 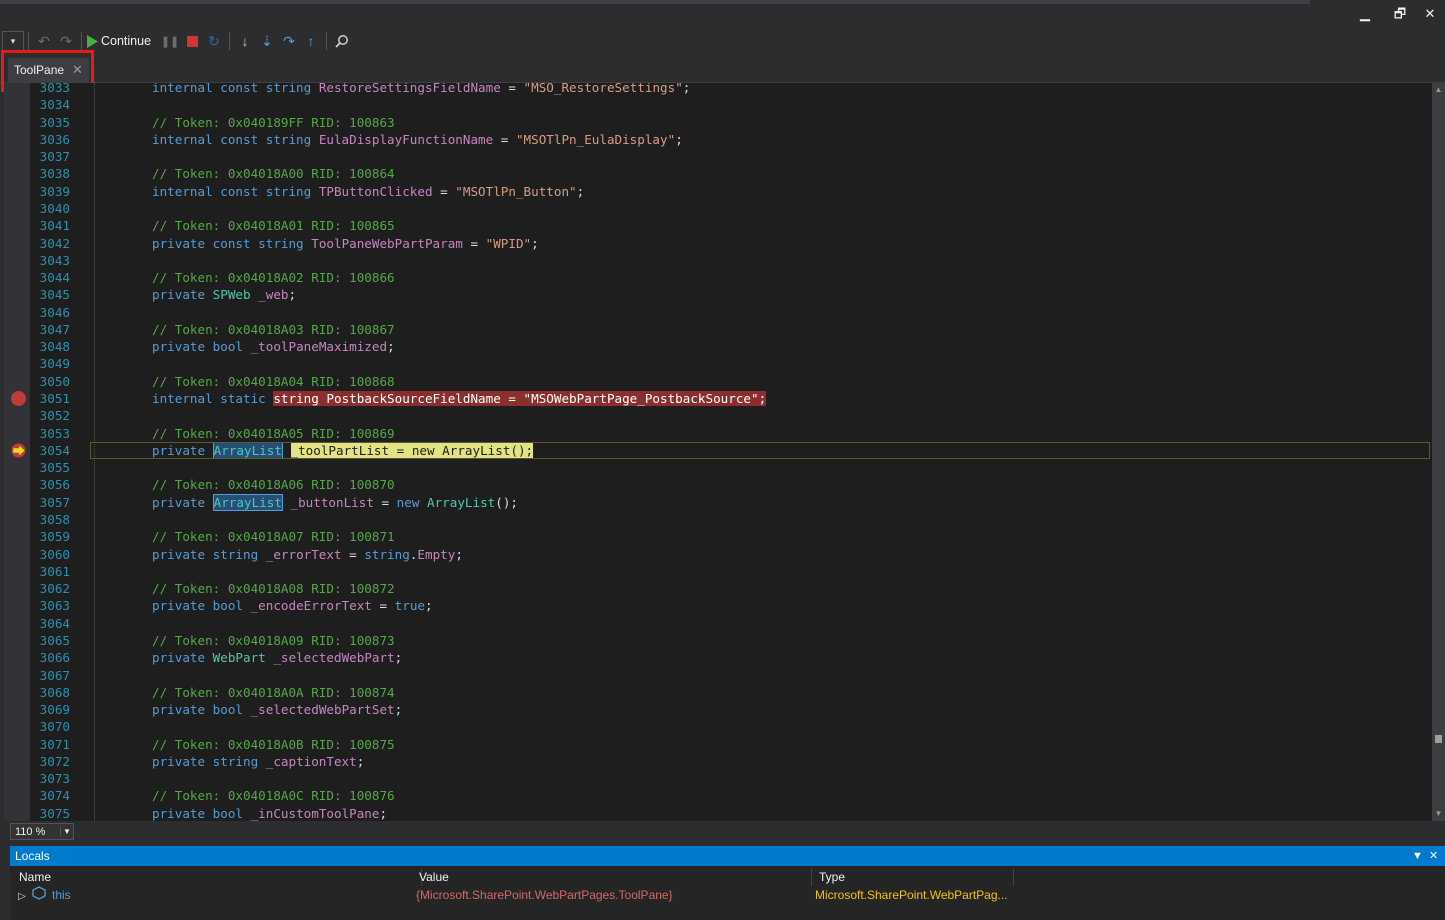 What do you see at coordinates (1417, 856) in the screenshot?
I see `panel-menu-chevron-icon: ▼` at bounding box center [1417, 856].